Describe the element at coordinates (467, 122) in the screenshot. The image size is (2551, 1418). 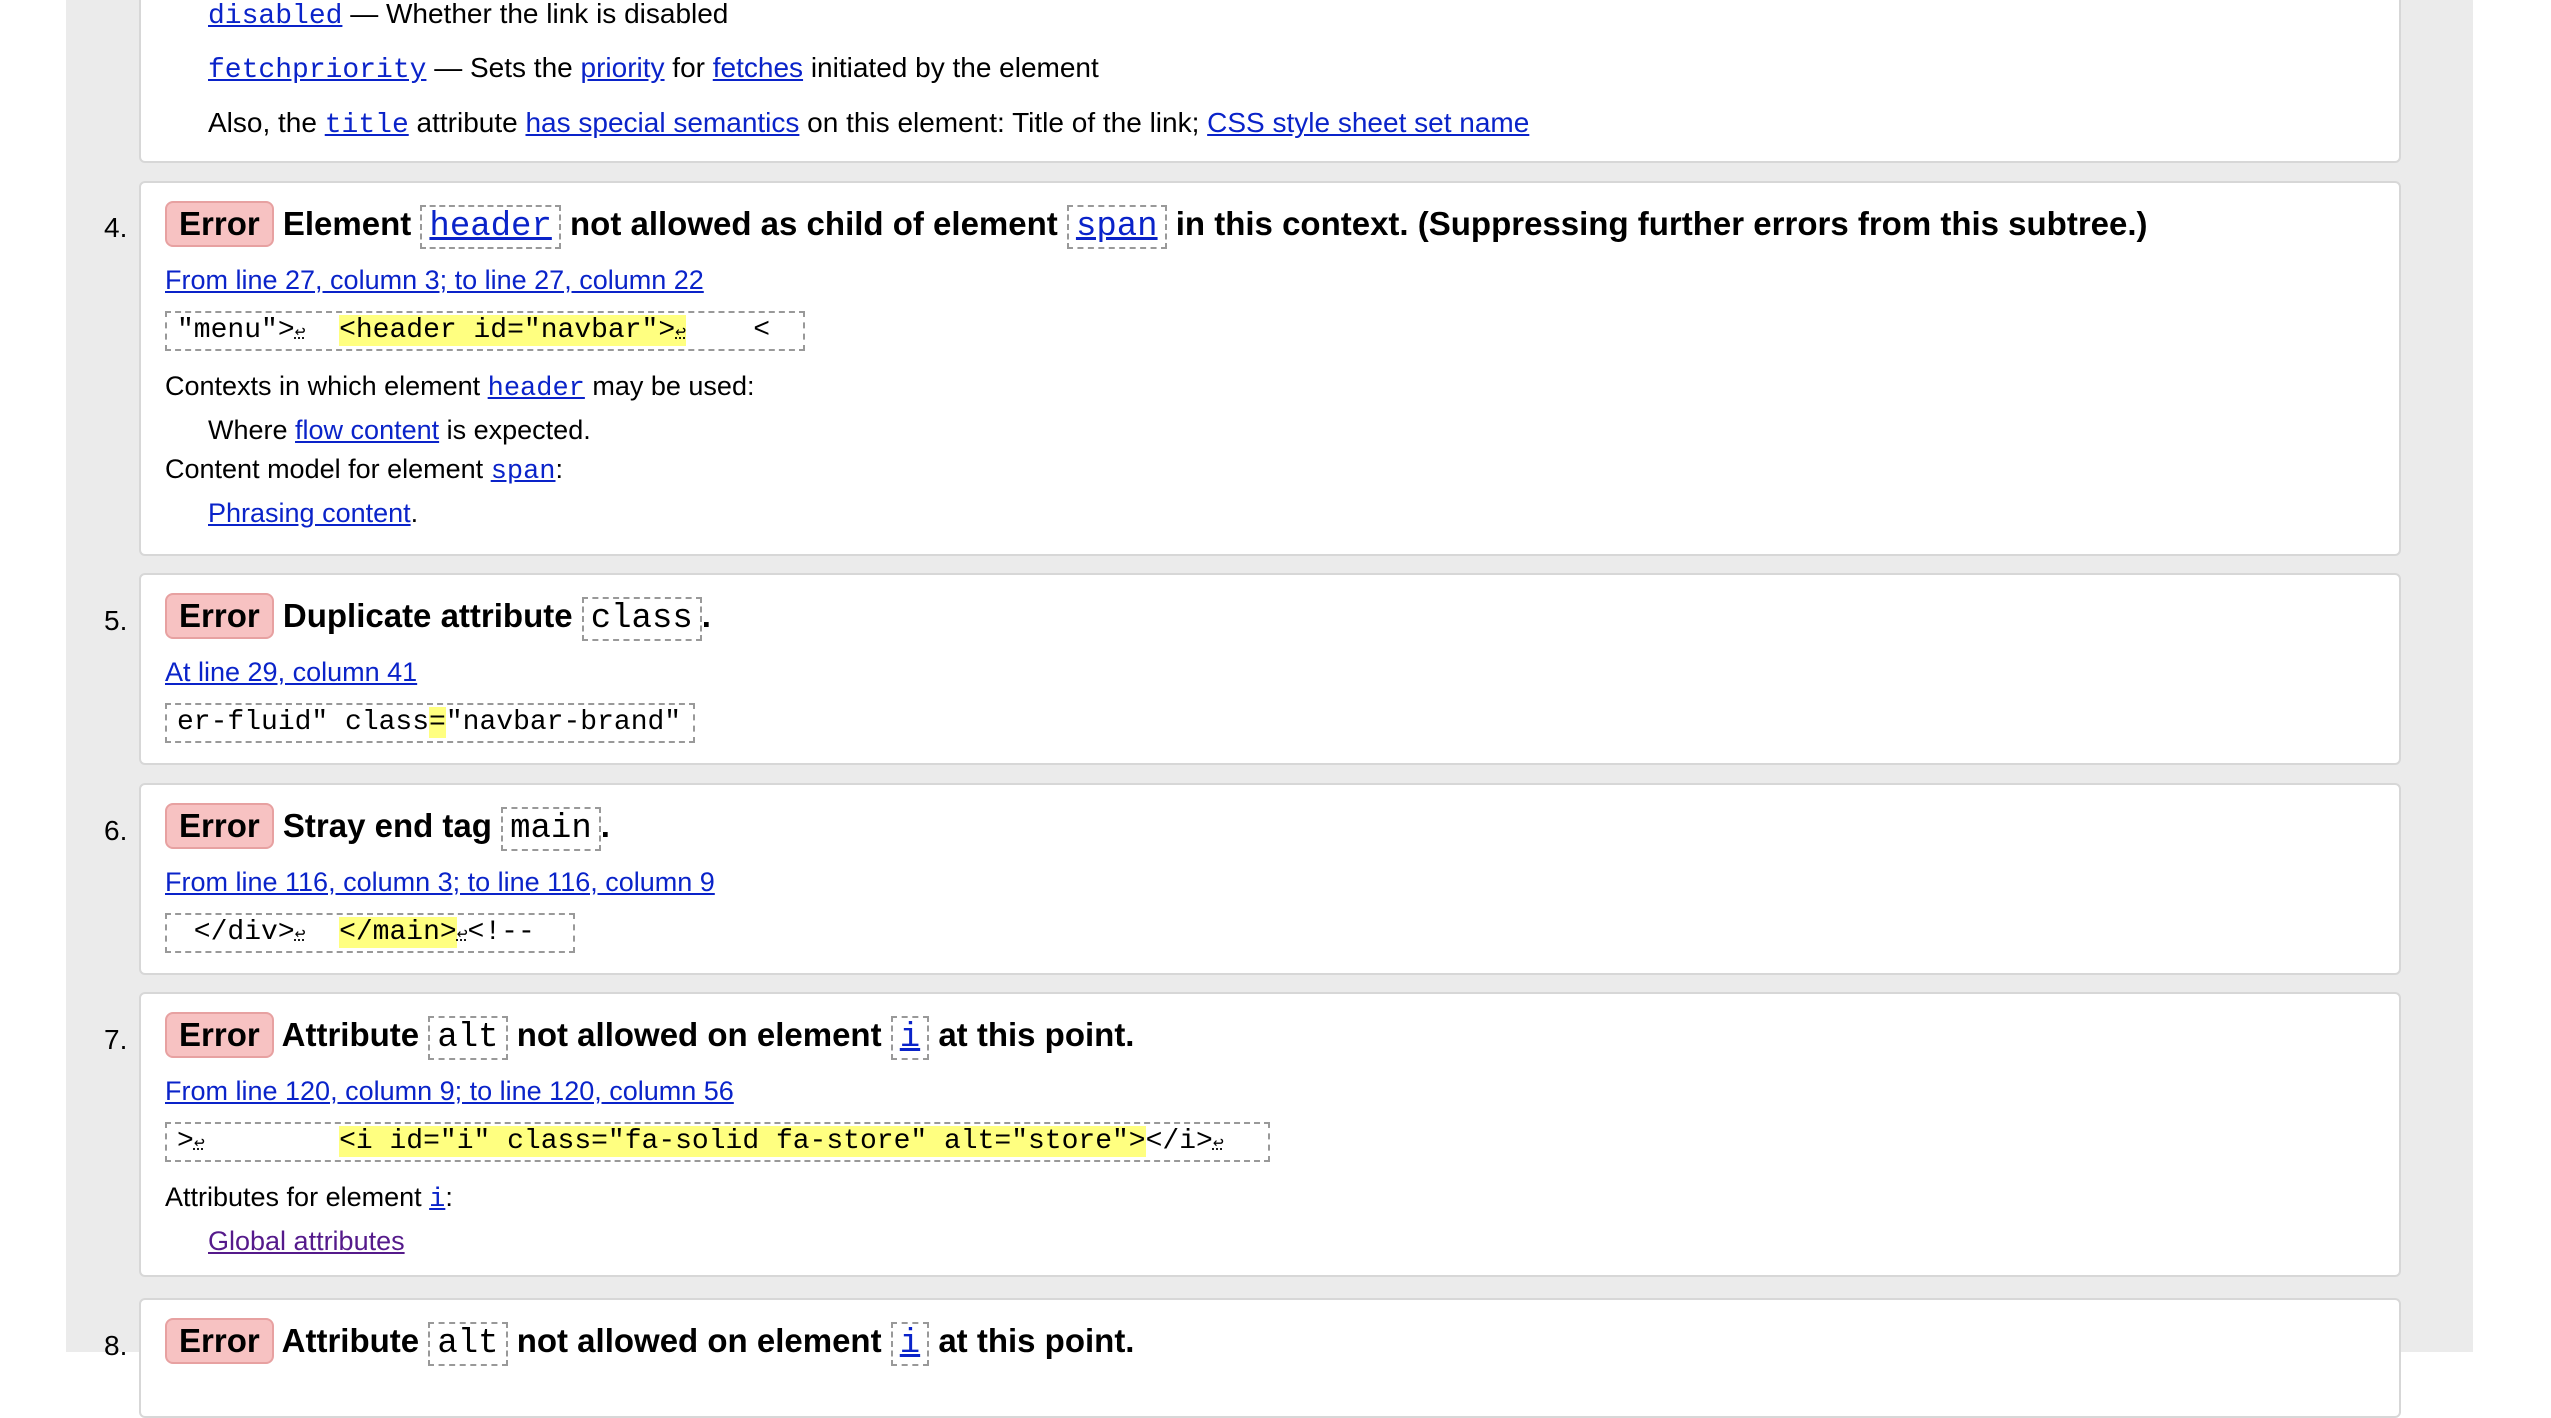
I see `attribute-text: attribute` at that location.